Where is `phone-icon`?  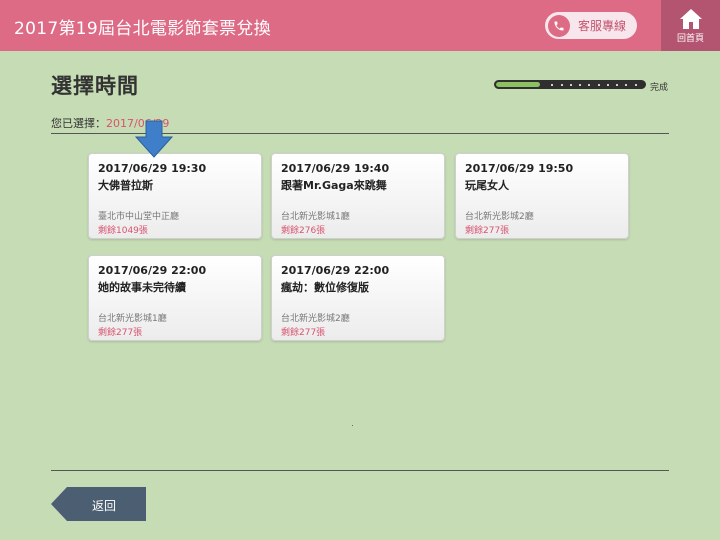 phone-icon is located at coordinates (559, 25).